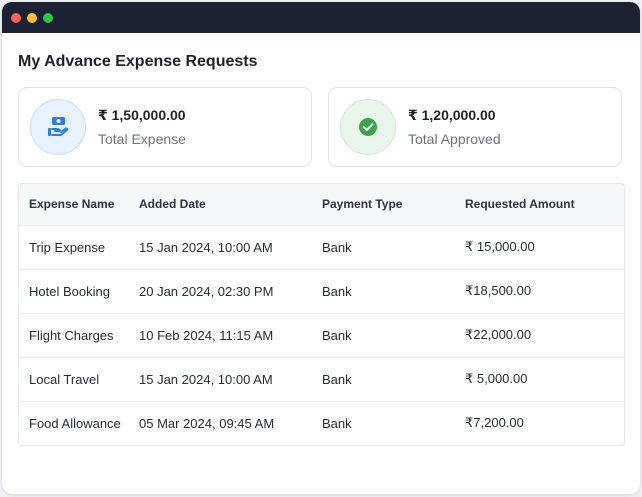 This screenshot has width=642, height=497. I want to click on column-header-expense-name: Expense Name, so click(74, 204).